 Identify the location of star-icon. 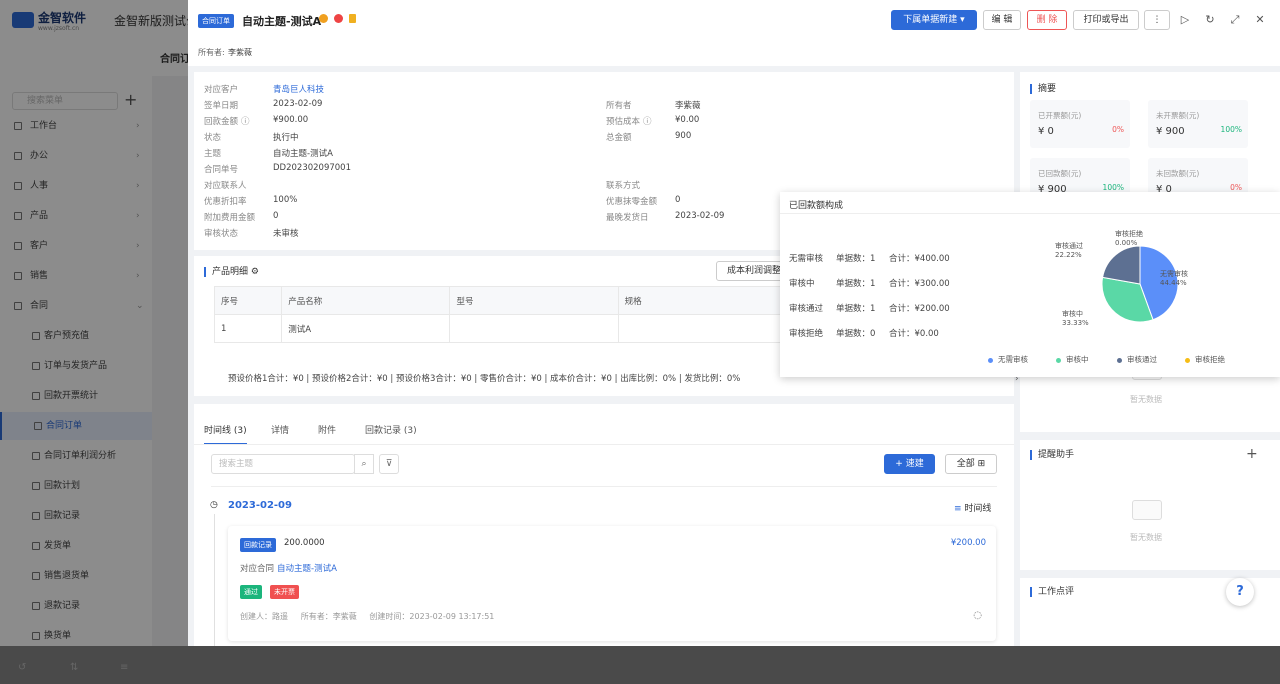
(323, 18).